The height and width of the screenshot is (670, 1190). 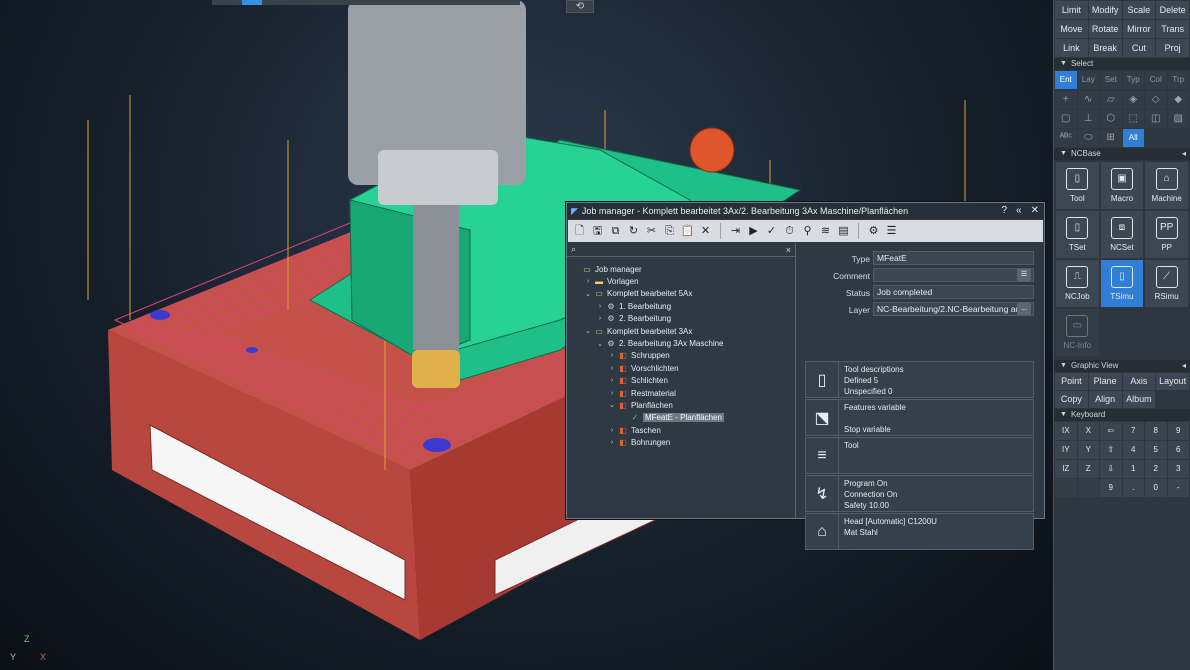 I want to click on undo-icon: ⟲, so click(x=580, y=6).